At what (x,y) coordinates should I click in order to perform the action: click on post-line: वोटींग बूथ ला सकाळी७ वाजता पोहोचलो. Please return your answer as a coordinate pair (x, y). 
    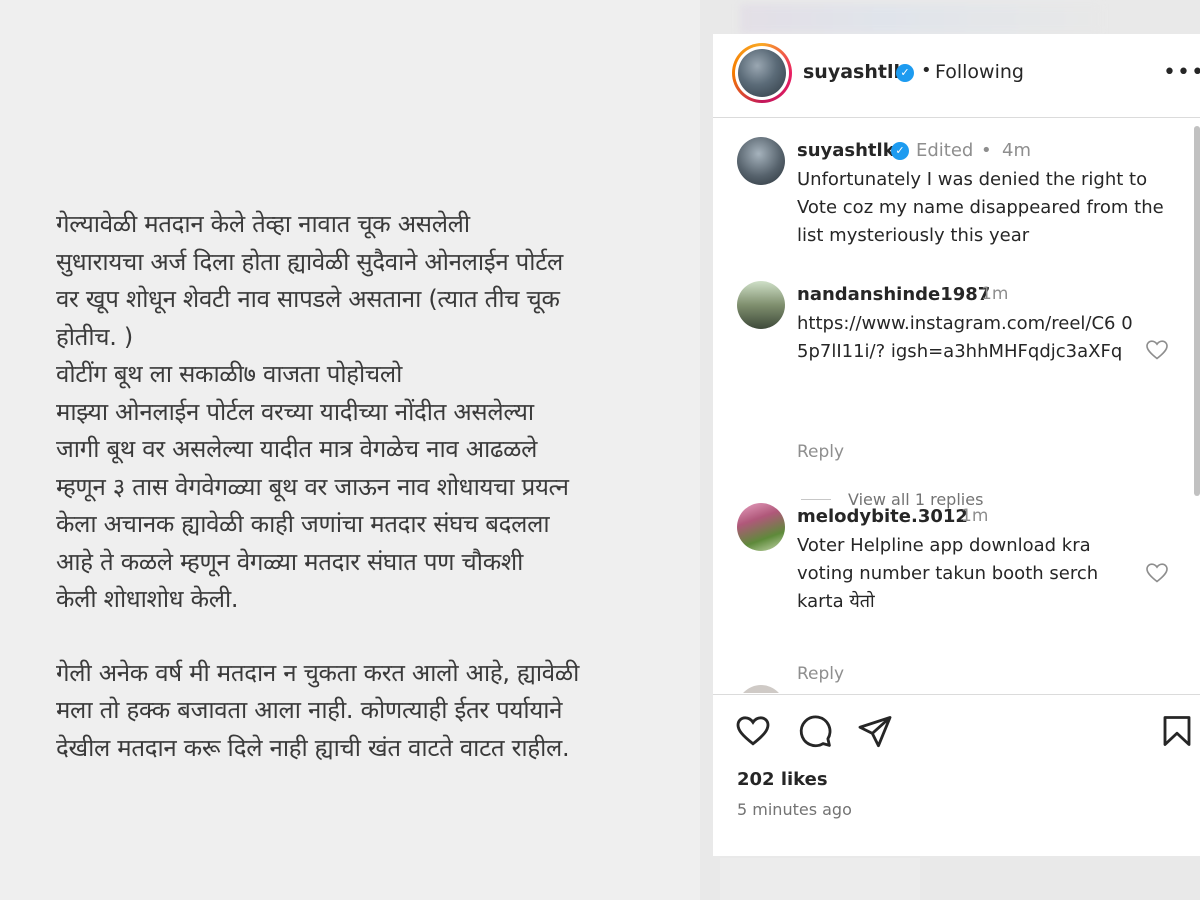
    Looking at the image, I should click on (229, 374).